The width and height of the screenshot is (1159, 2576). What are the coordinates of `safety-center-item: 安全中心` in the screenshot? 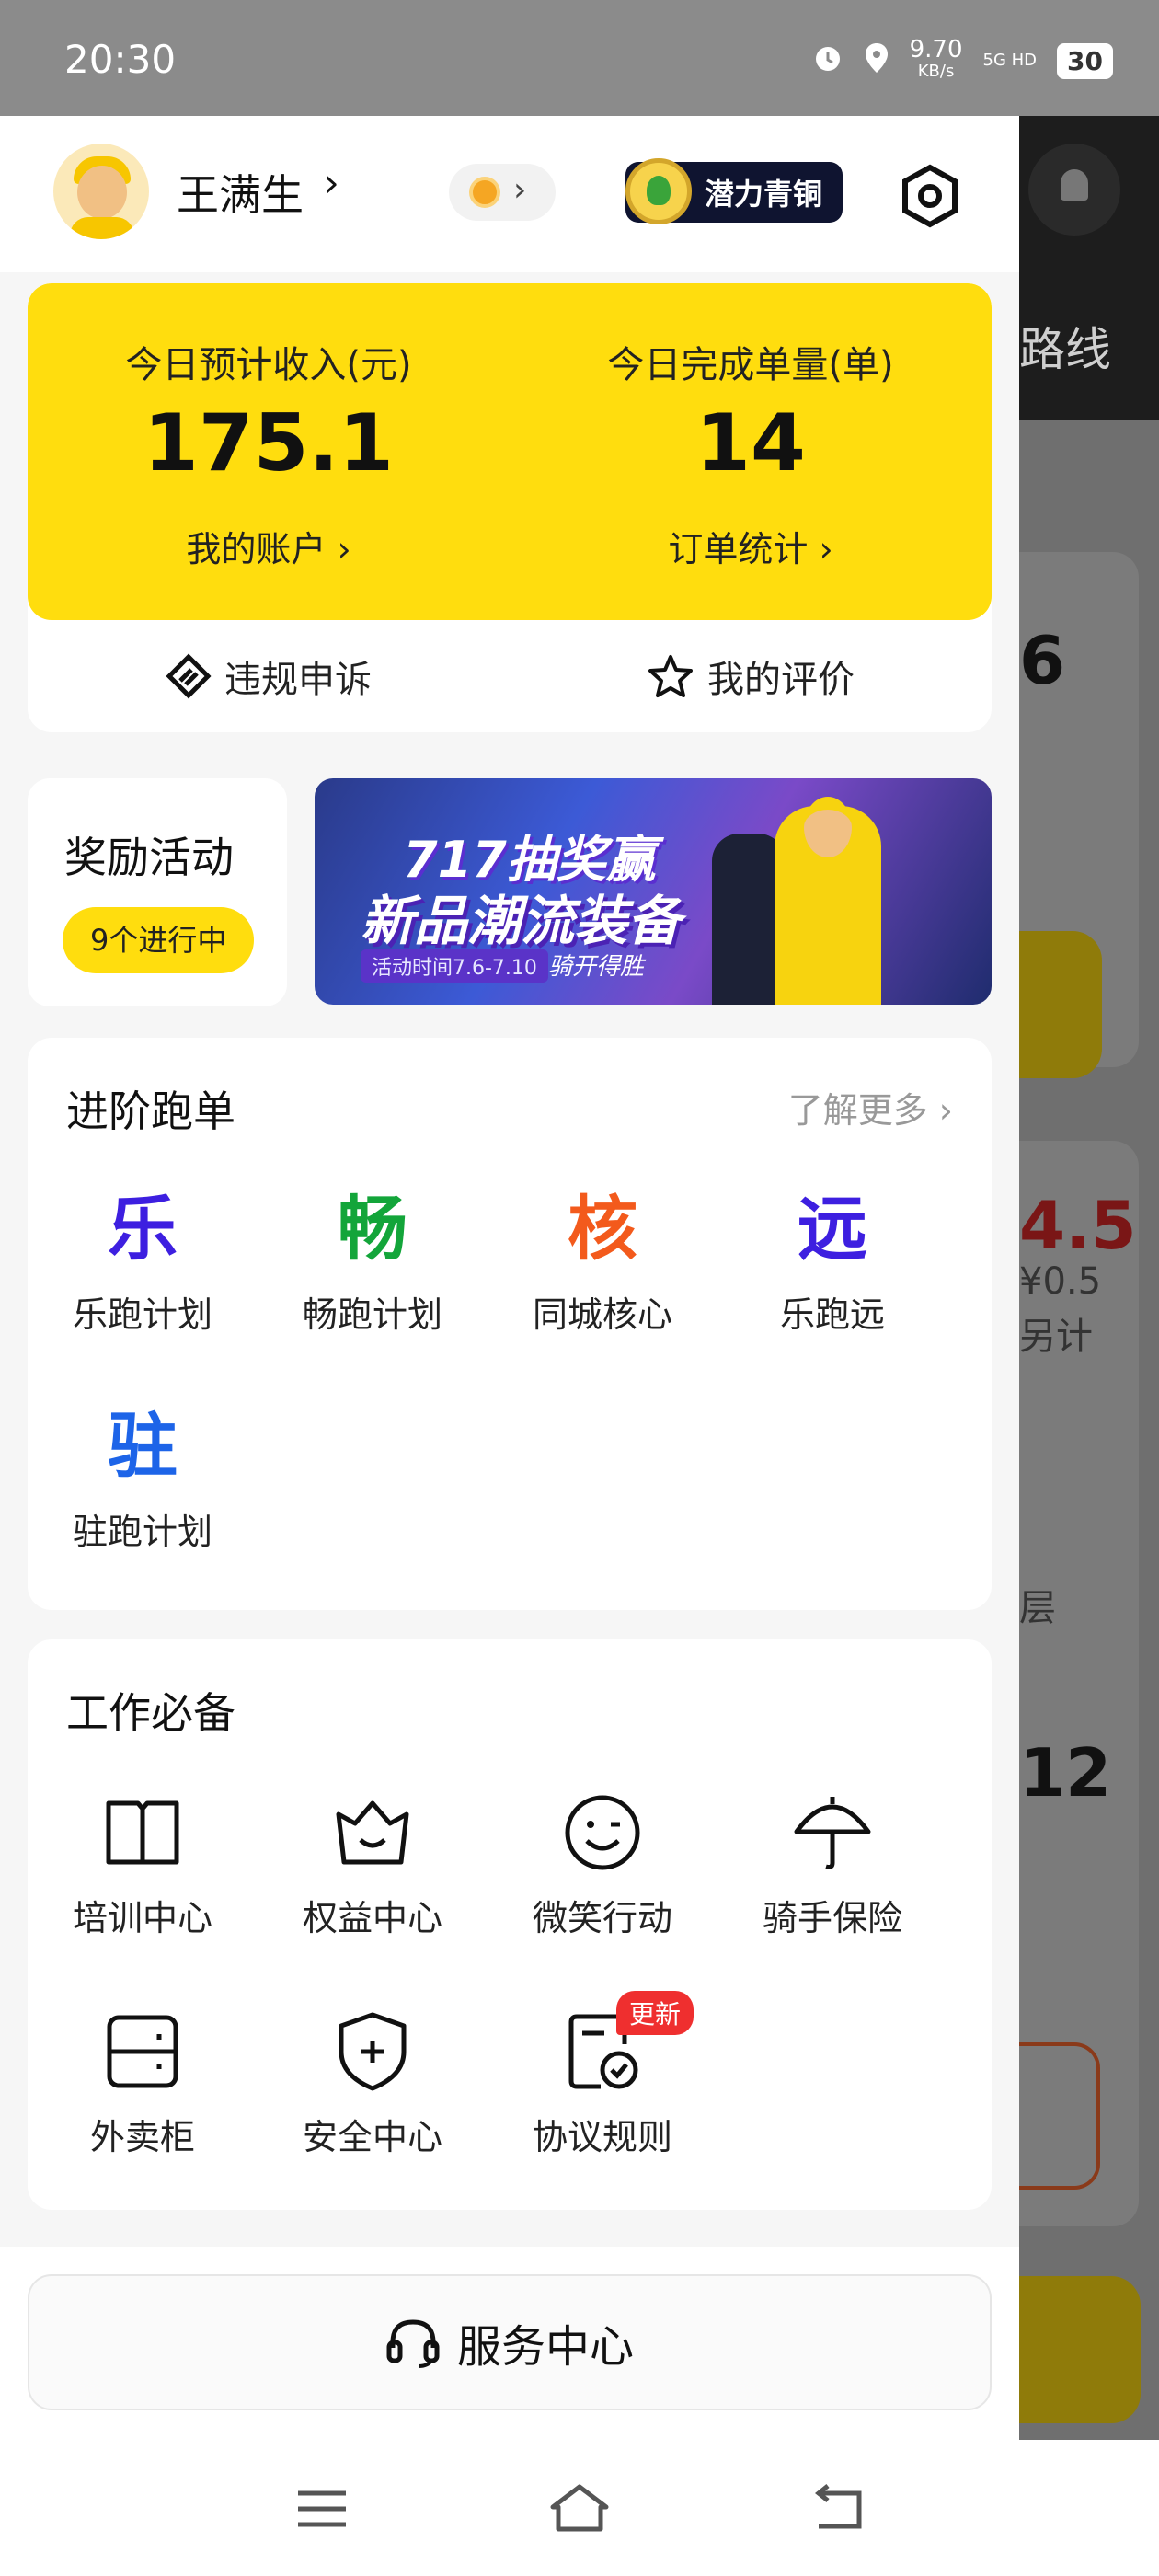 It's located at (373, 2083).